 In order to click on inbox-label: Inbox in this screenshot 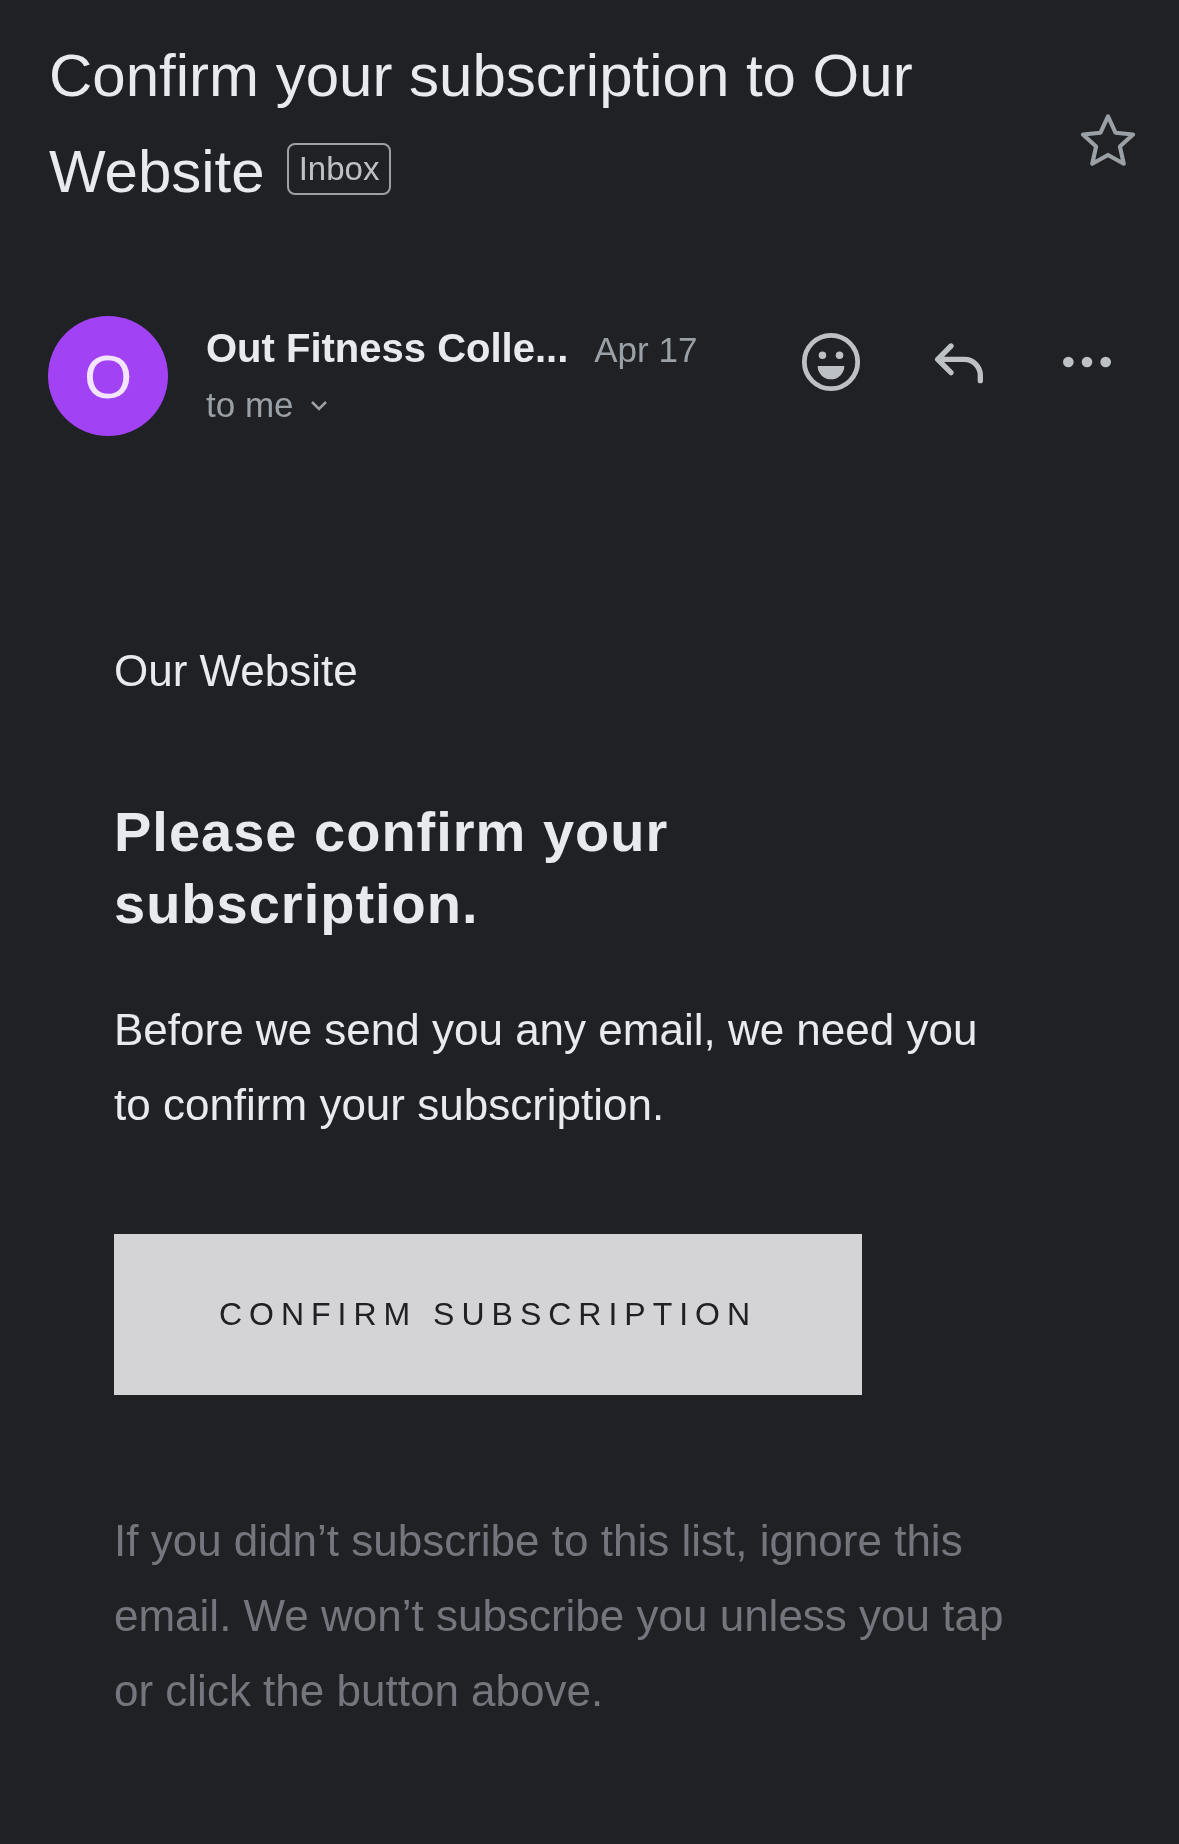, I will do `click(339, 169)`.